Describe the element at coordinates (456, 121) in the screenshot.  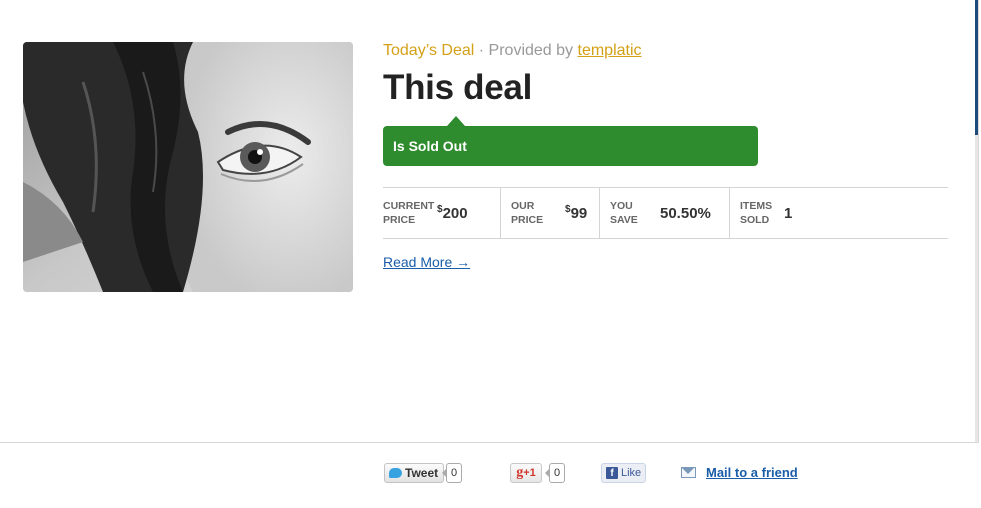
I see `banner-arrow` at that location.